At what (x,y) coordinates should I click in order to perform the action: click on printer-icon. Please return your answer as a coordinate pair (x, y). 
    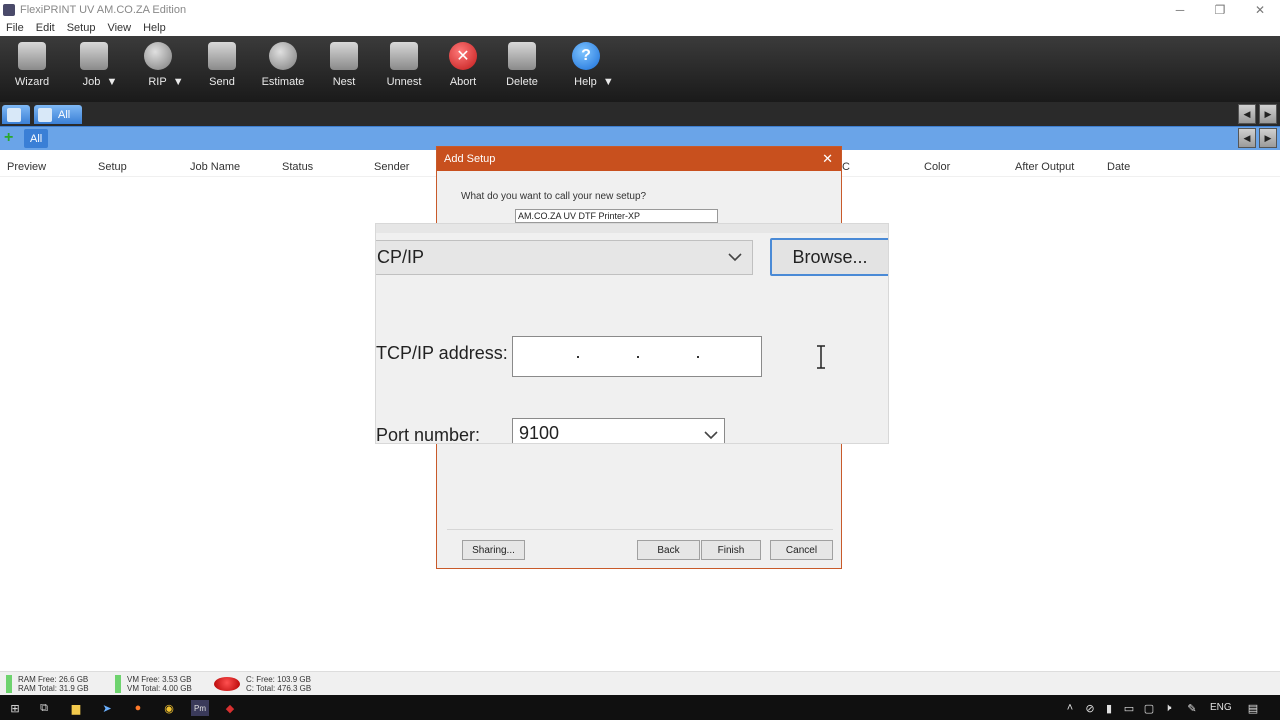
    Looking at the image, I should click on (45, 114).